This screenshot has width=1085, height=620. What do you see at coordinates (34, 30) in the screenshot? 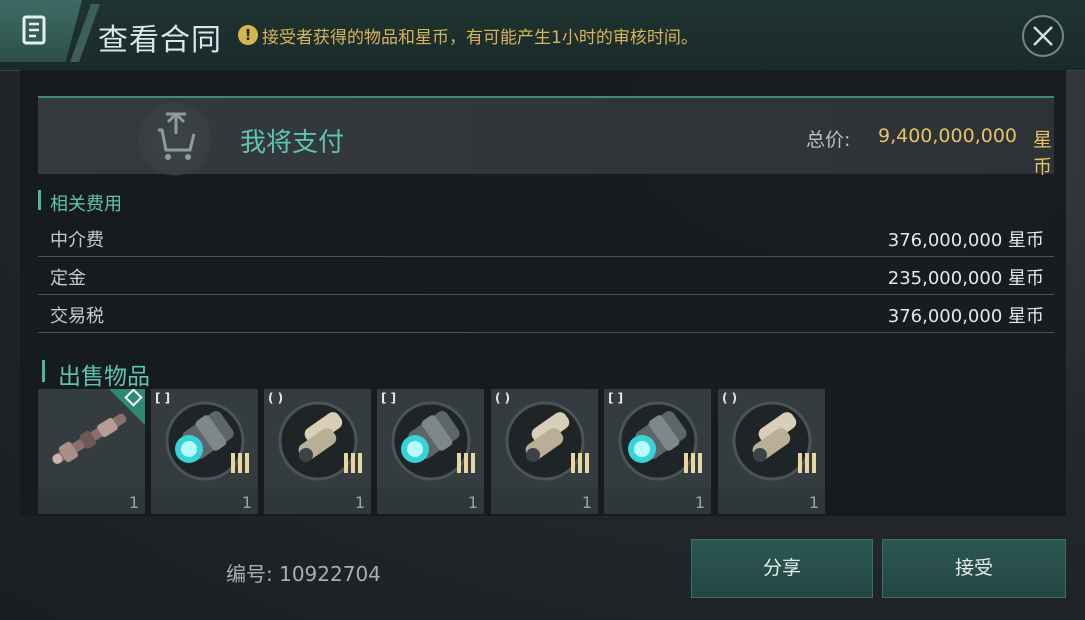
I see `scroll-document-icon` at bounding box center [34, 30].